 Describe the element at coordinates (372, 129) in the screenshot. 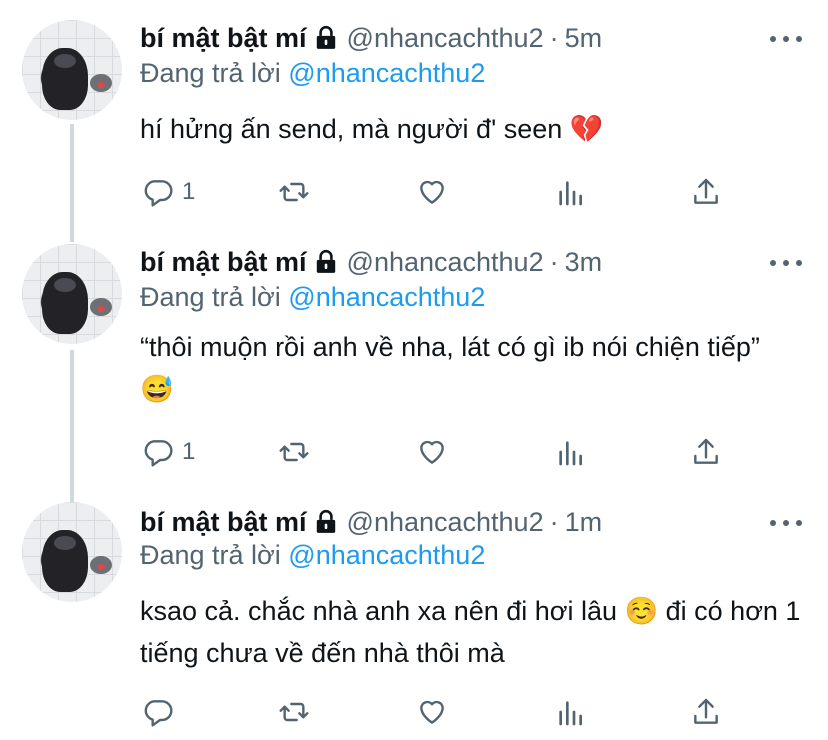

I see `tweet-text: hí hửng ấn send, mà người đ' seen 💔` at that location.